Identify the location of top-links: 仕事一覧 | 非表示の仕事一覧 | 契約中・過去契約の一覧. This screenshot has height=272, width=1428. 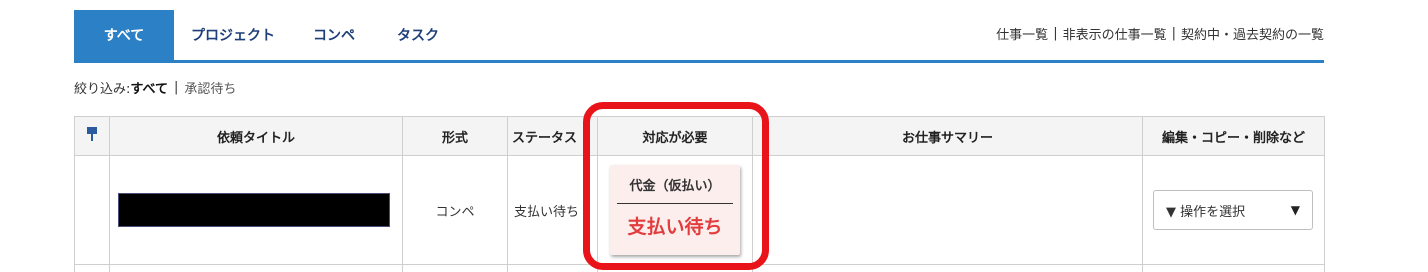
(1160, 33).